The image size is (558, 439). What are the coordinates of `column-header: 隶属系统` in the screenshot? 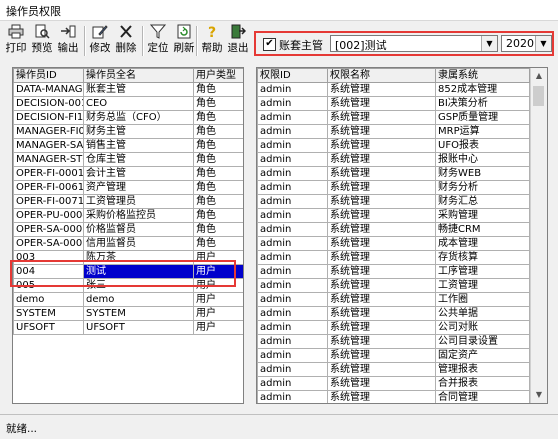 It's located at (482, 75).